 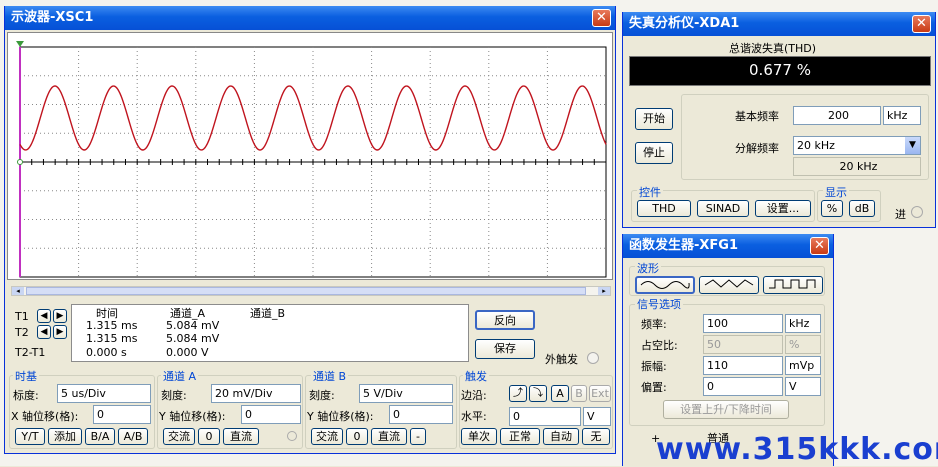 What do you see at coordinates (596, 436) in the screenshot?
I see `trigger-none-button: 无` at bounding box center [596, 436].